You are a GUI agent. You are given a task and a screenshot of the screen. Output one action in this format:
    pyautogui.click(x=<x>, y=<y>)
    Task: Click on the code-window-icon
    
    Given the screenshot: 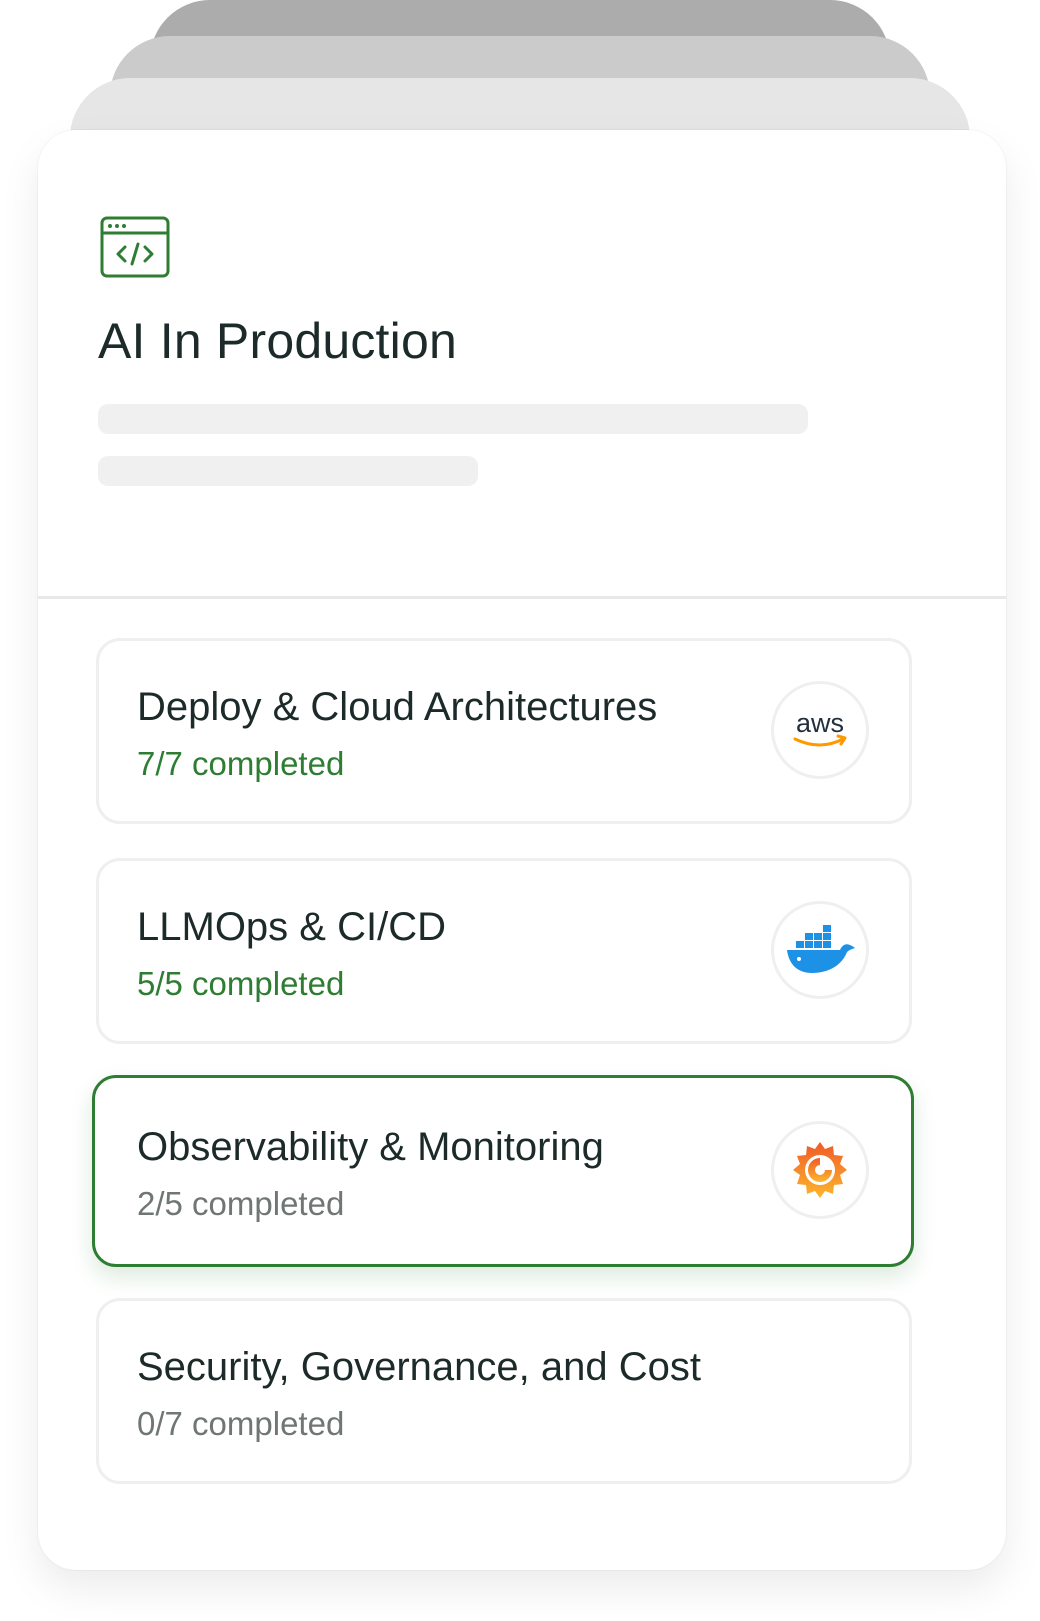 What is the action you would take?
    pyautogui.click(x=135, y=247)
    